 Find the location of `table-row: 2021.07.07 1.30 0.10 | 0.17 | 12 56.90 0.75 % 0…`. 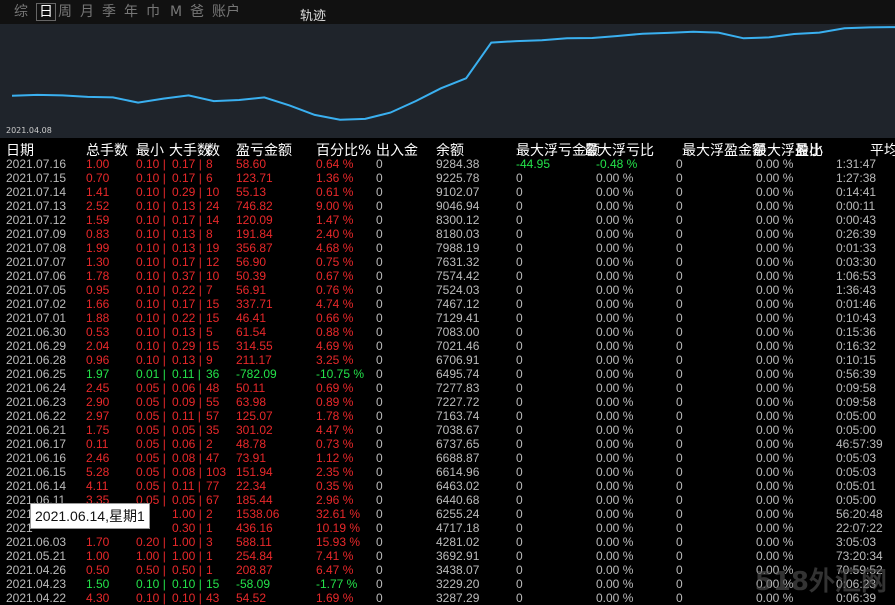

table-row: 2021.07.07 1.30 0.10 | 0.17 | 12 56.90 0.75 % 0… is located at coordinates (447, 262).